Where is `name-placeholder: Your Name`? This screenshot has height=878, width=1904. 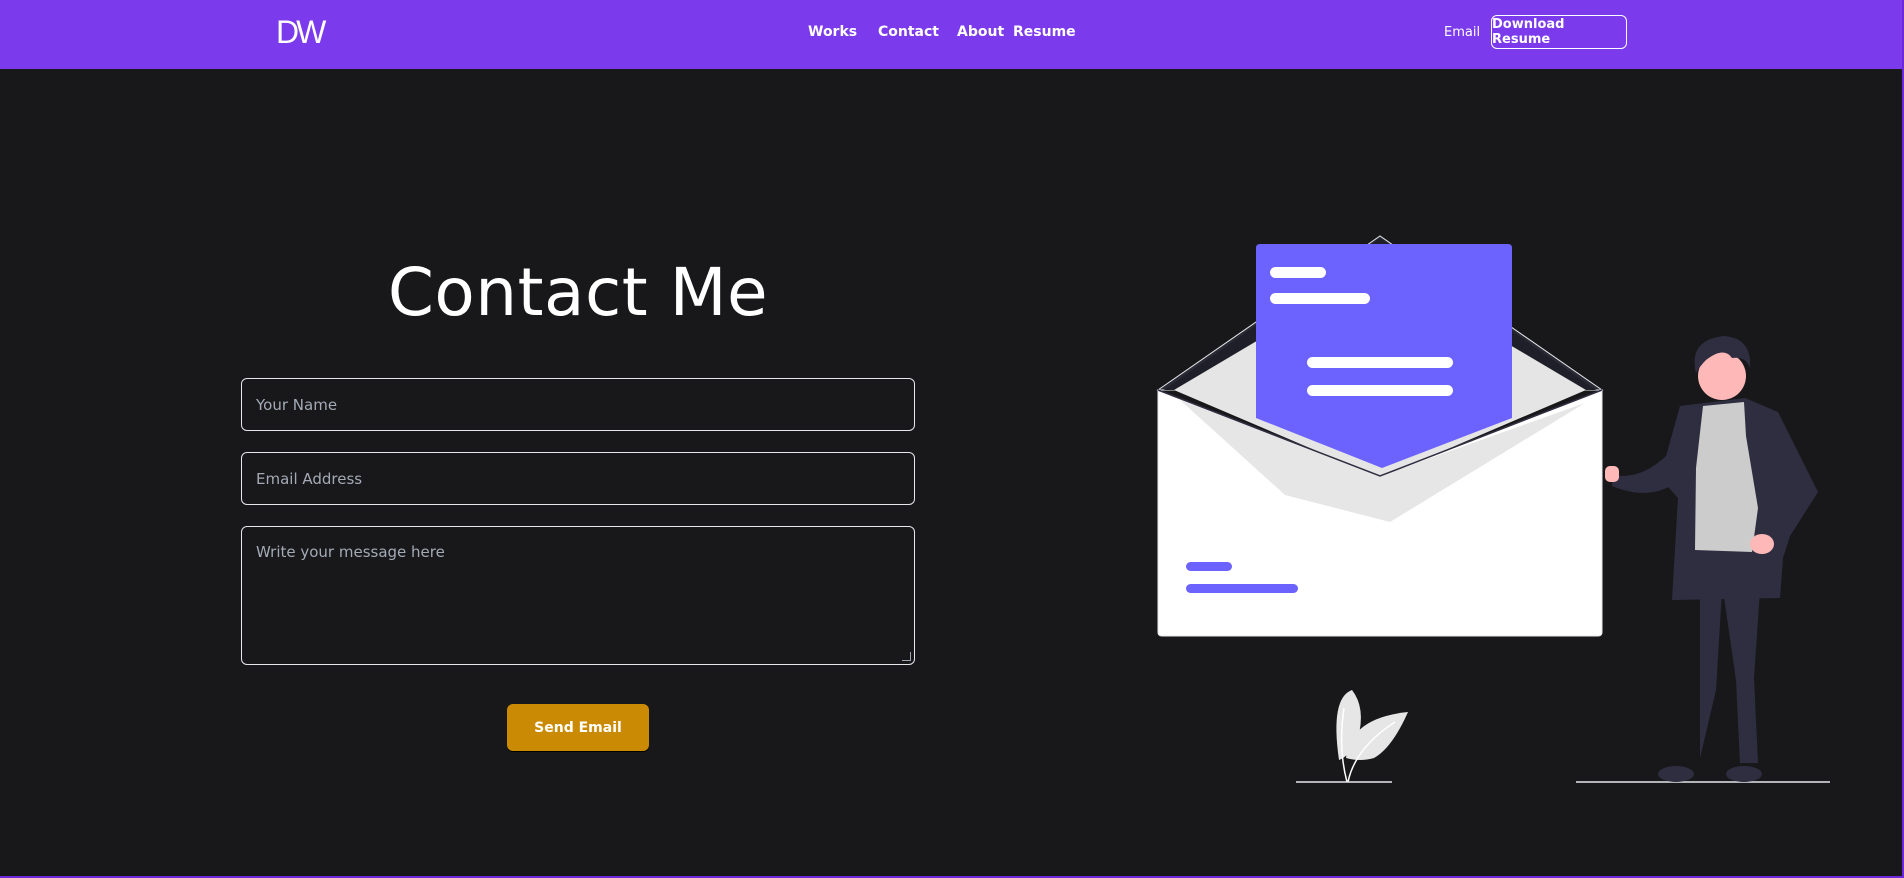 name-placeholder: Your Name is located at coordinates (297, 404).